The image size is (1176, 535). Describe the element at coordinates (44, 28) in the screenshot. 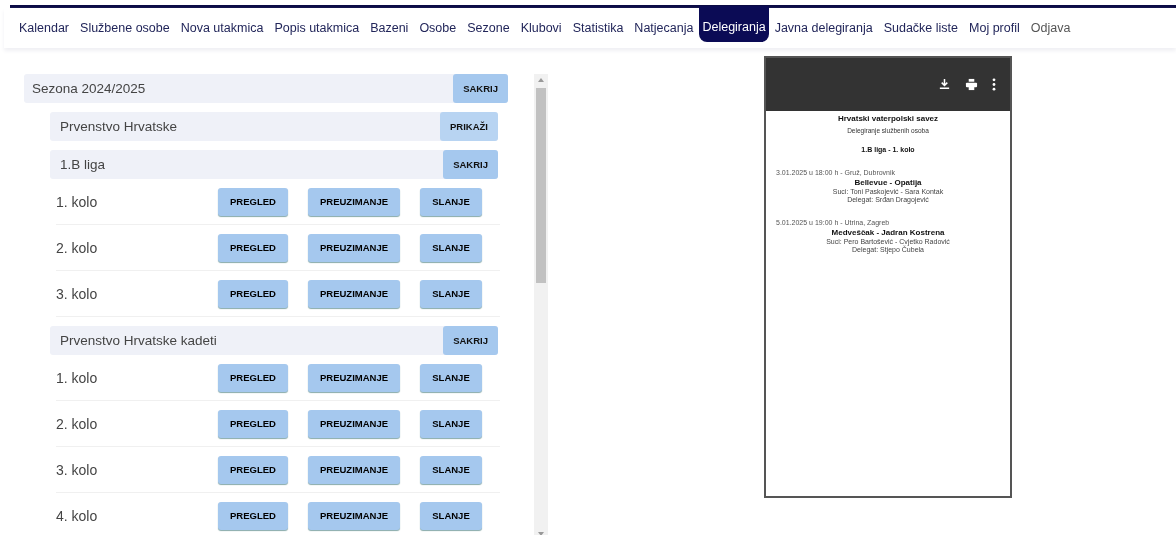

I see `nav-link: Kalendar` at that location.